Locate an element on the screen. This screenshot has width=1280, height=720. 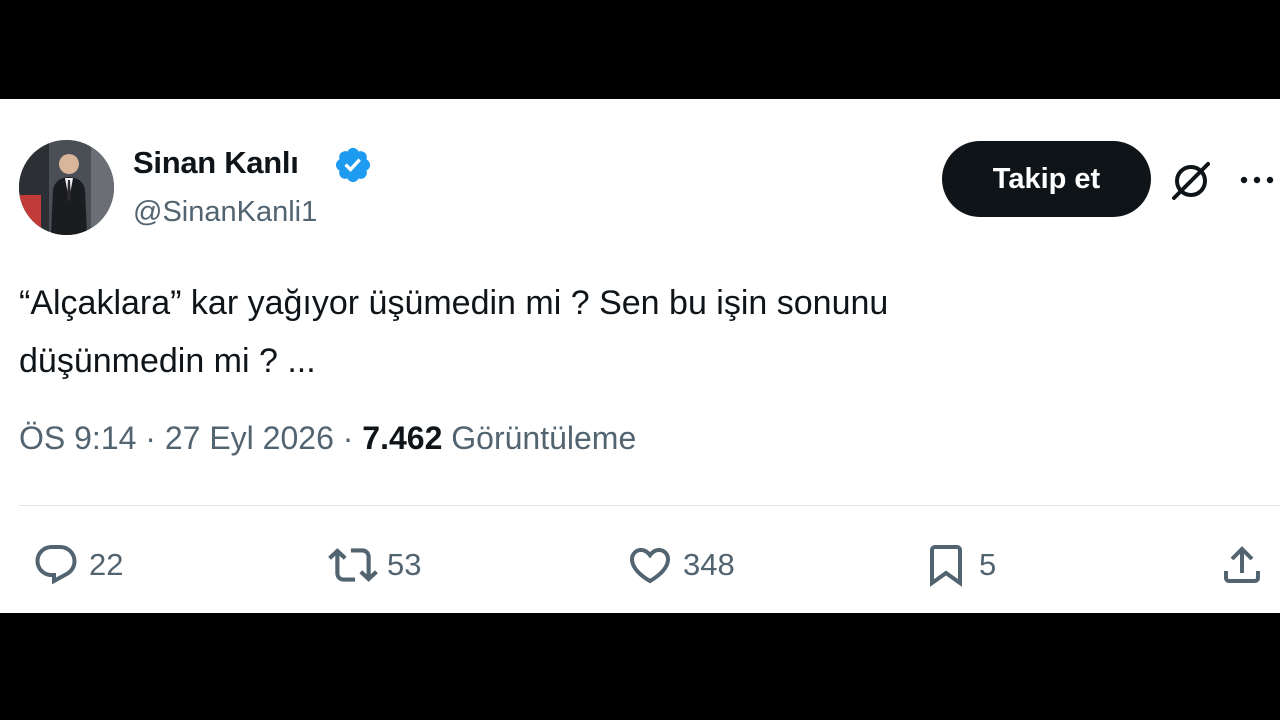
divider is located at coordinates (649, 505).